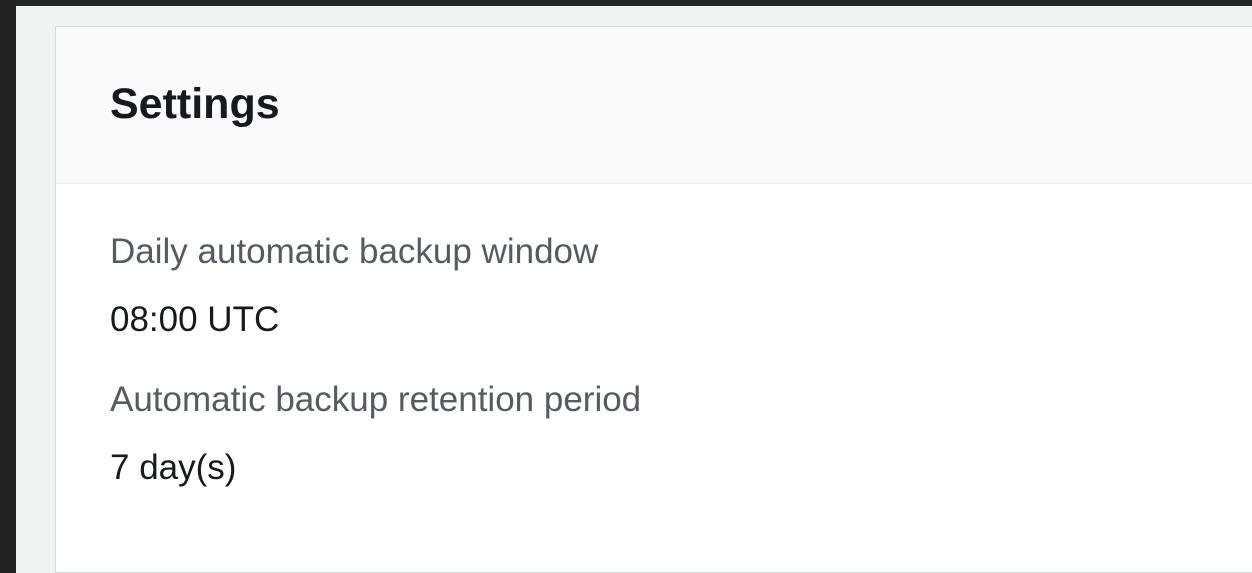 This screenshot has height=573, width=1252. I want to click on settings-title: Settings, so click(195, 104).